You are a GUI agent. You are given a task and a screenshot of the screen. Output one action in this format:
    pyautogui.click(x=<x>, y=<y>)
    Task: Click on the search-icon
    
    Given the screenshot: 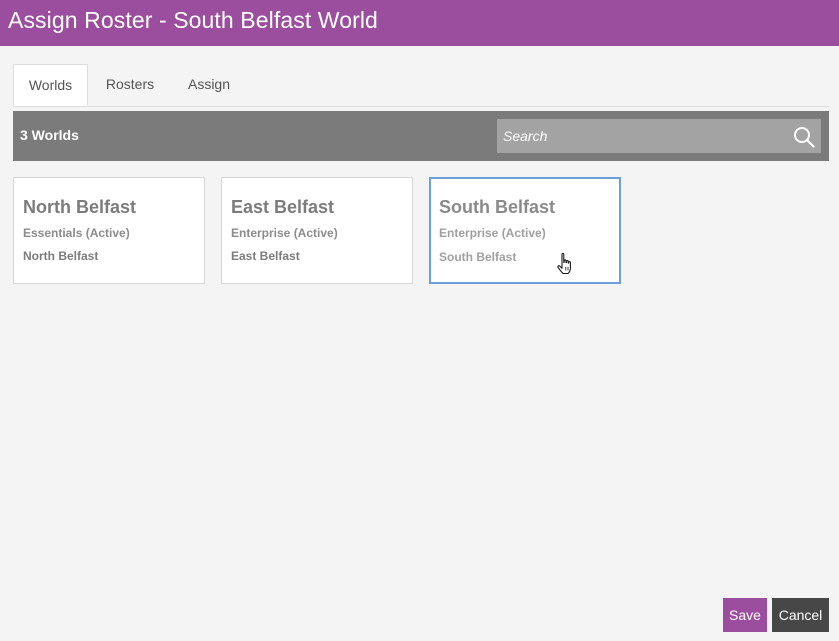 What is the action you would take?
    pyautogui.click(x=804, y=137)
    